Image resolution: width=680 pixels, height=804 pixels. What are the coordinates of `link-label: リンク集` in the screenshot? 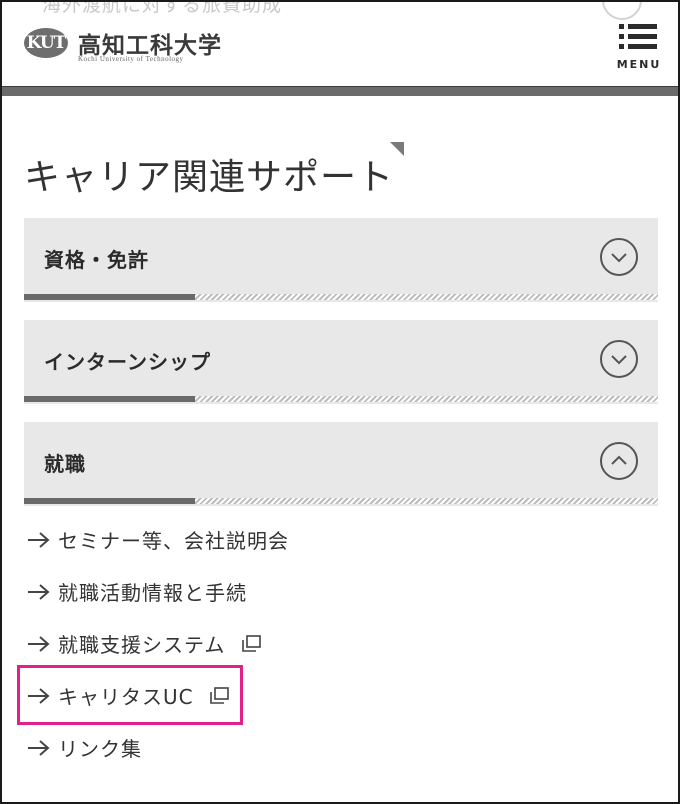 It's located at (100, 749).